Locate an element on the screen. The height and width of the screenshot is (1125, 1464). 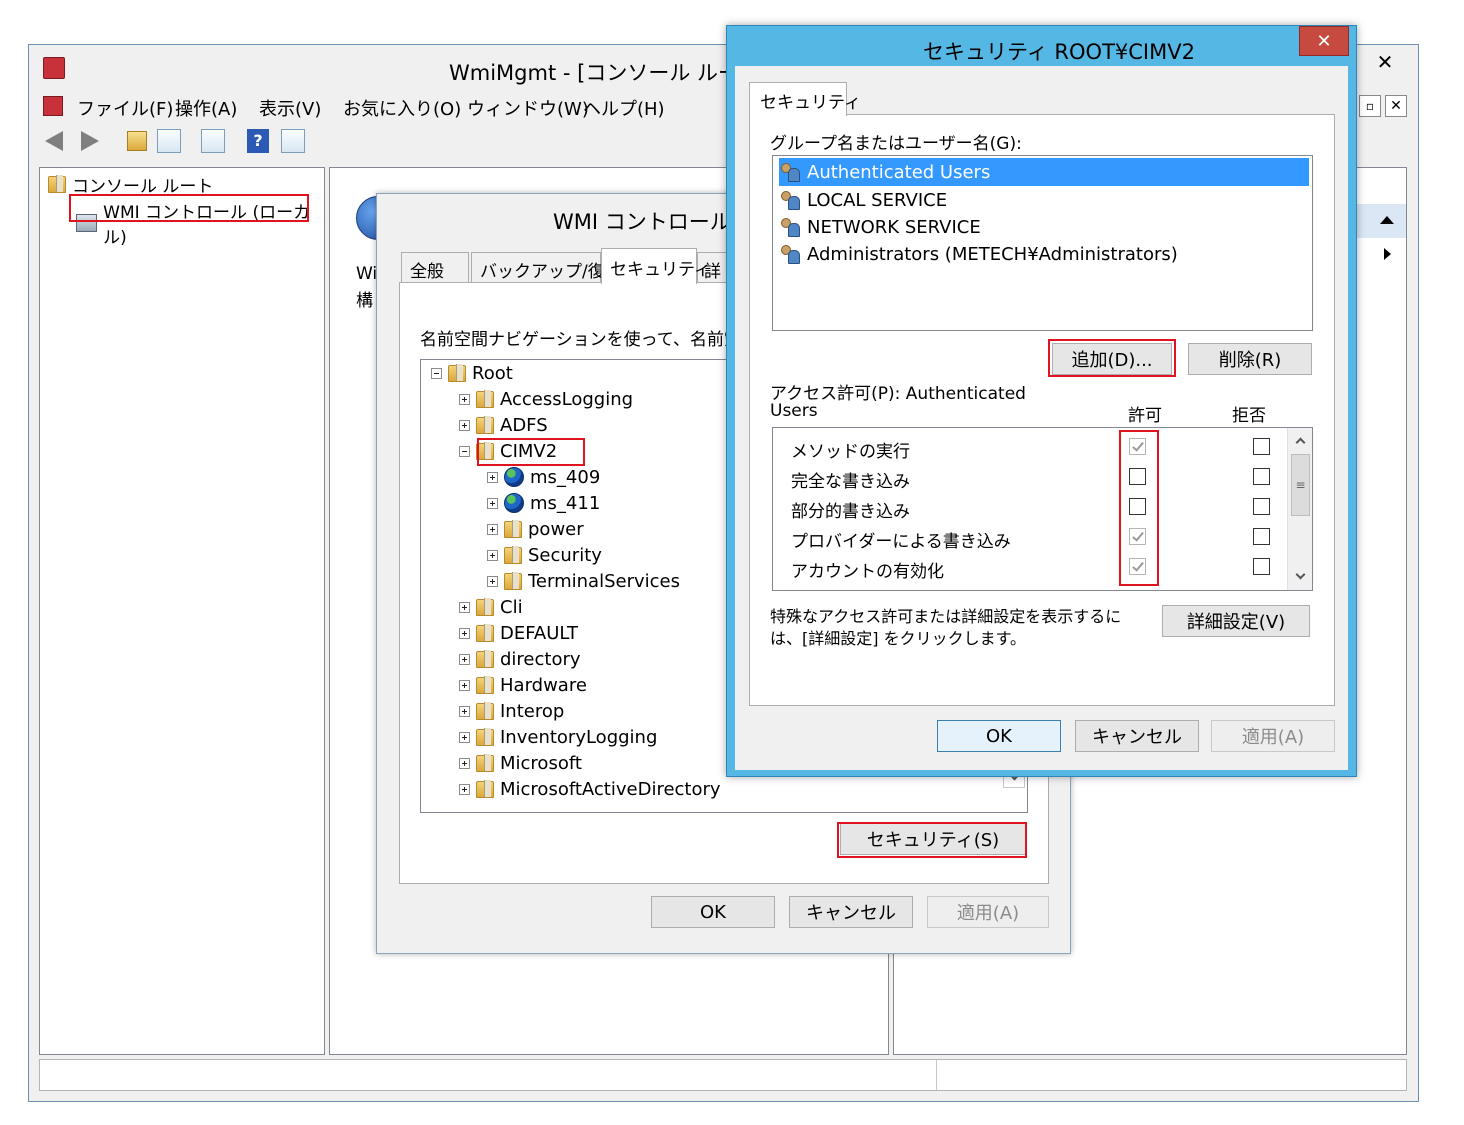
menu-action: 操作(A) is located at coordinates (206, 108).